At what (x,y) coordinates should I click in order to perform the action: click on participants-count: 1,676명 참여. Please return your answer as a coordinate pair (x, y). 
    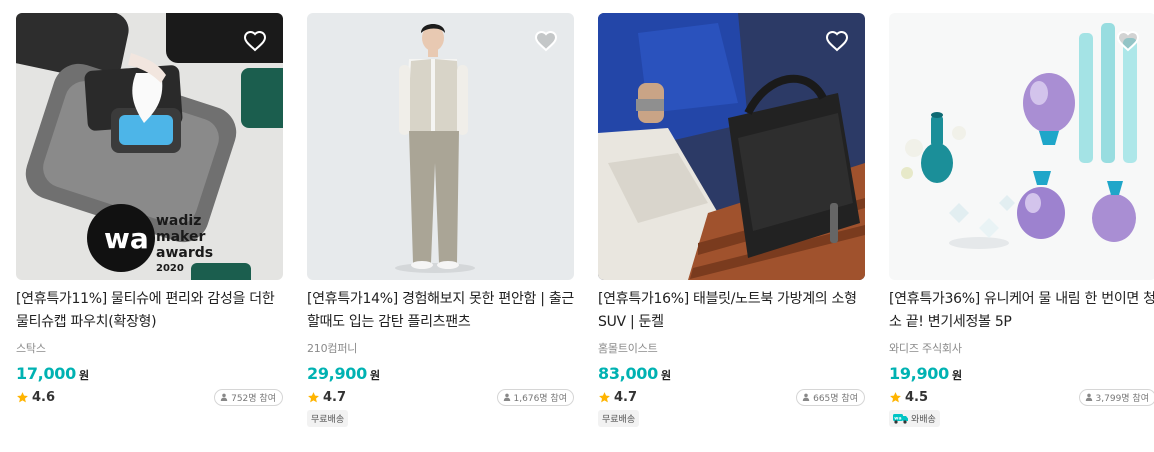
    Looking at the image, I should click on (540, 398).